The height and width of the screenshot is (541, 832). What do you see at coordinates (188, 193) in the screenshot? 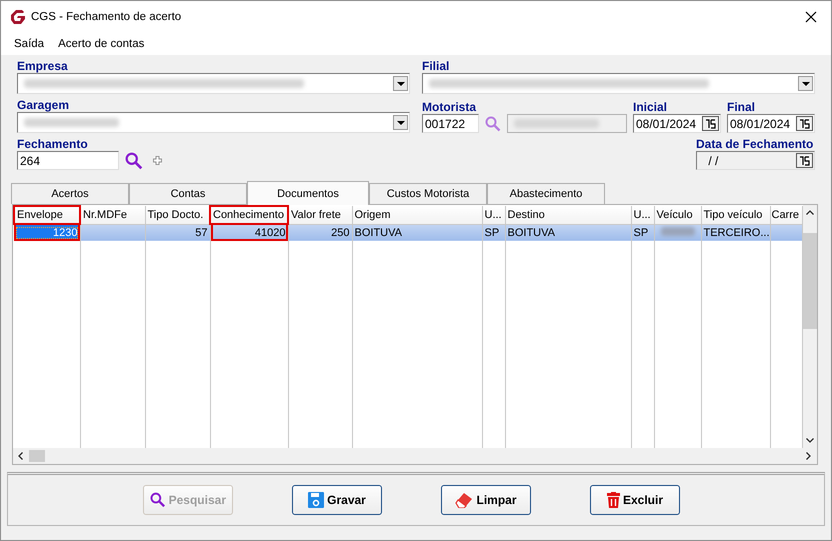
I see `tab: Contas` at bounding box center [188, 193].